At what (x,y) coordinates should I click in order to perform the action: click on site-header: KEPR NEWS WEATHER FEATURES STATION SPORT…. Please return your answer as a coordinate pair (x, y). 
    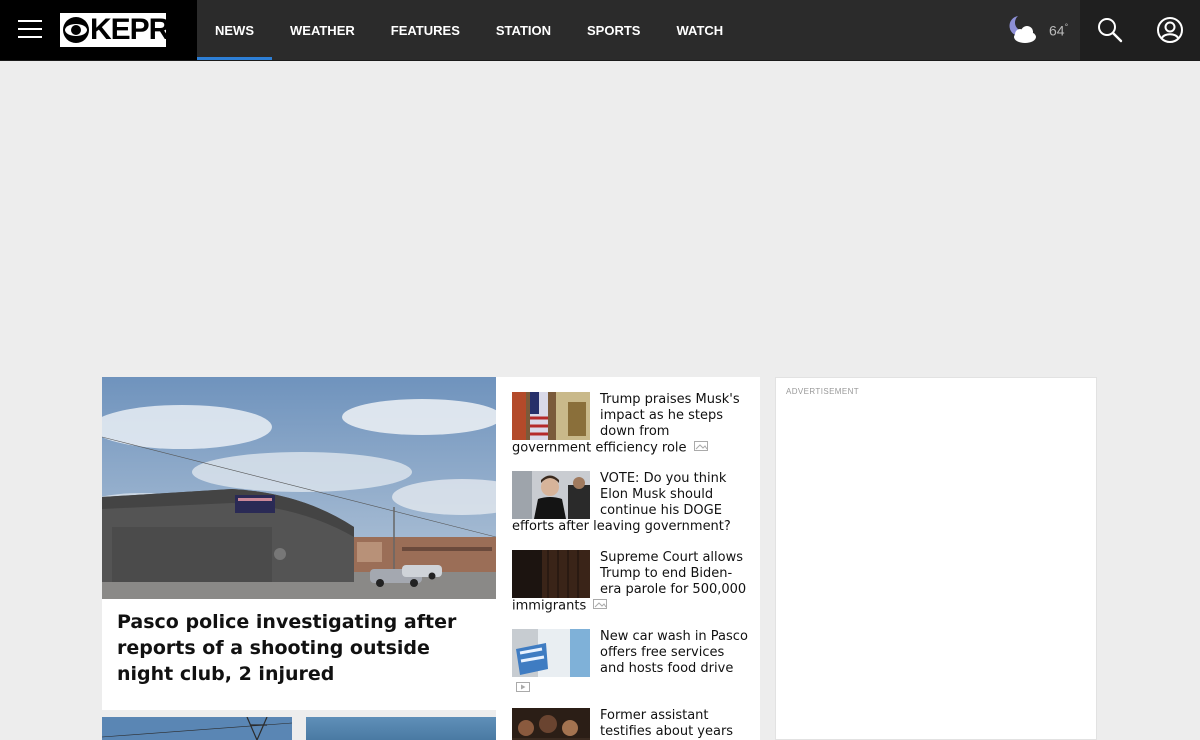
    Looking at the image, I should click on (600, 30).